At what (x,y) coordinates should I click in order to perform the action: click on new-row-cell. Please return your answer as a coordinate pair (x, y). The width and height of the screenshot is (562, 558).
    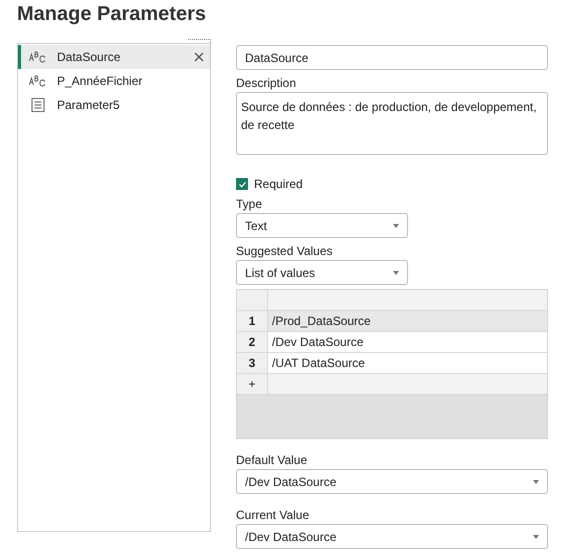
    Looking at the image, I should click on (407, 384).